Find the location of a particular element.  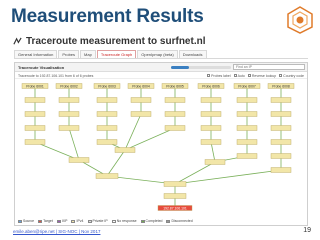

probe-node: Probe 6004 is located at coordinates (141, 86).